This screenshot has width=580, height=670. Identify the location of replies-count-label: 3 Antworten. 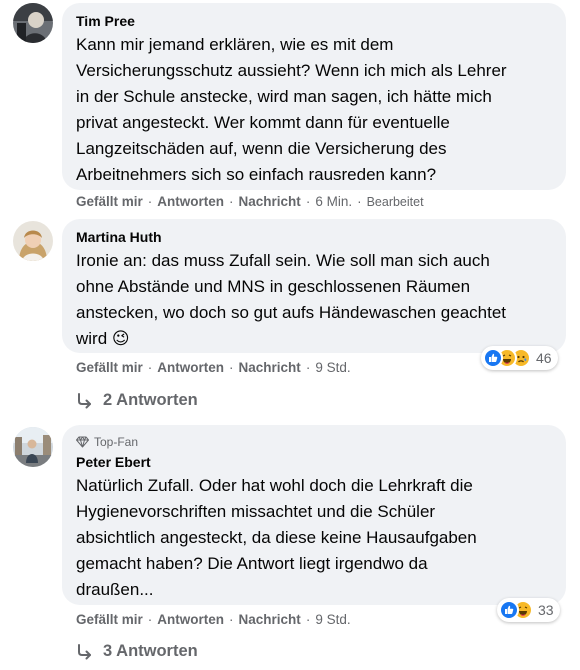
(150, 651).